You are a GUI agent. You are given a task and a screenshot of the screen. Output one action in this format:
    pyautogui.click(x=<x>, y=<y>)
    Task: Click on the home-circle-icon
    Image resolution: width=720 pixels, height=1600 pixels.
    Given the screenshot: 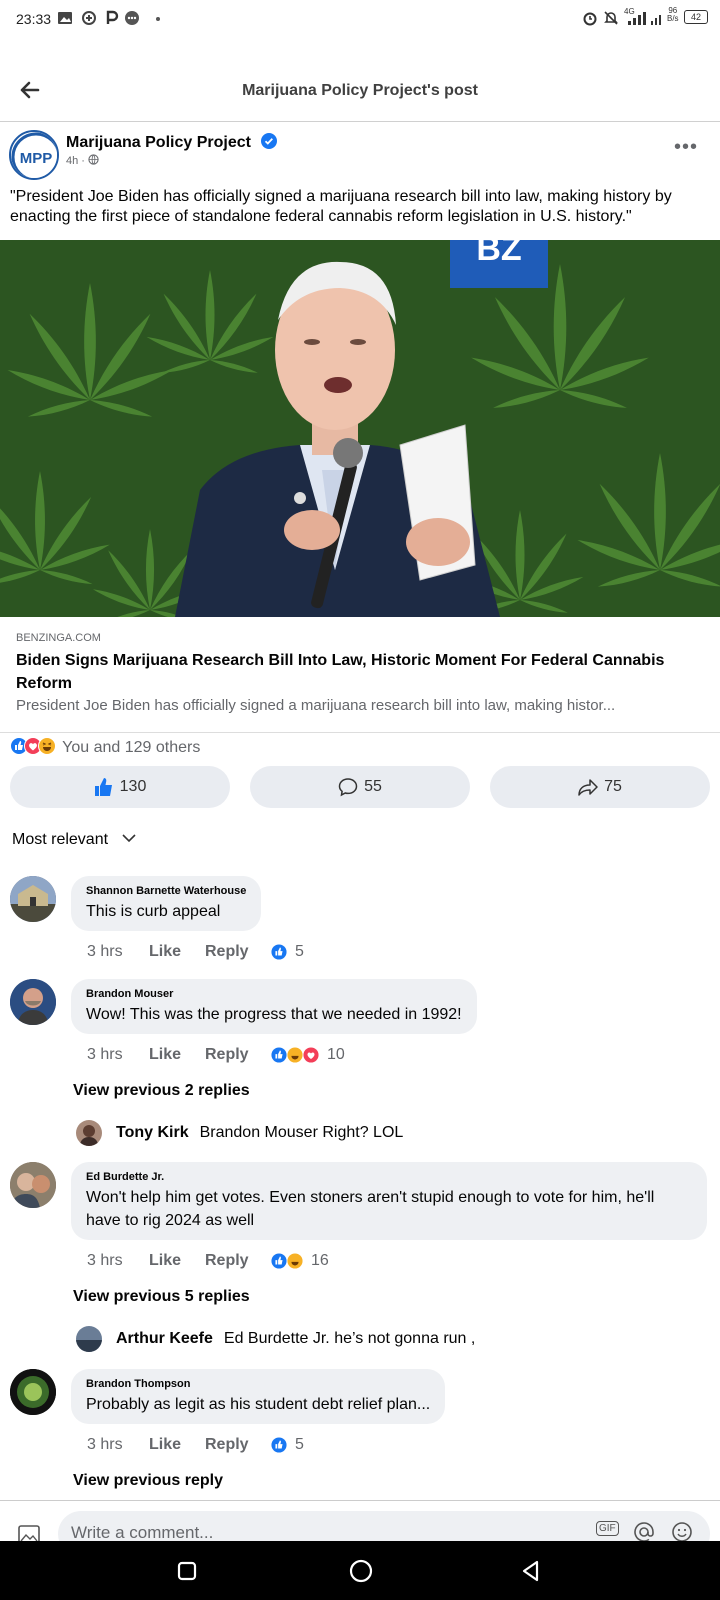 What is the action you would take?
    pyautogui.click(x=361, y=1571)
    